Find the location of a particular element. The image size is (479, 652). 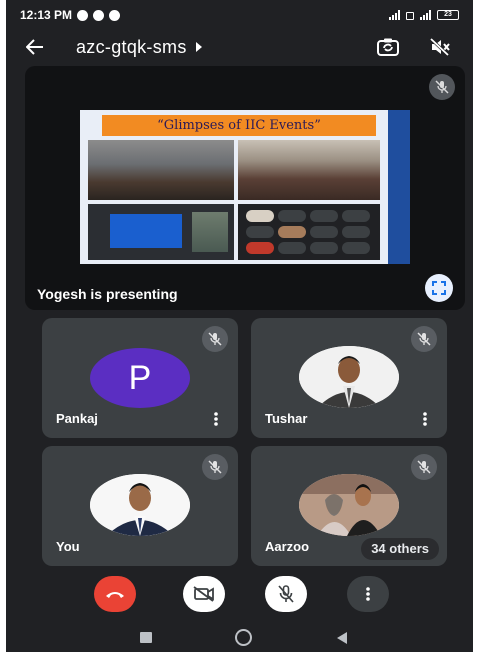

camera-off-icon is located at coordinates (203, 594).